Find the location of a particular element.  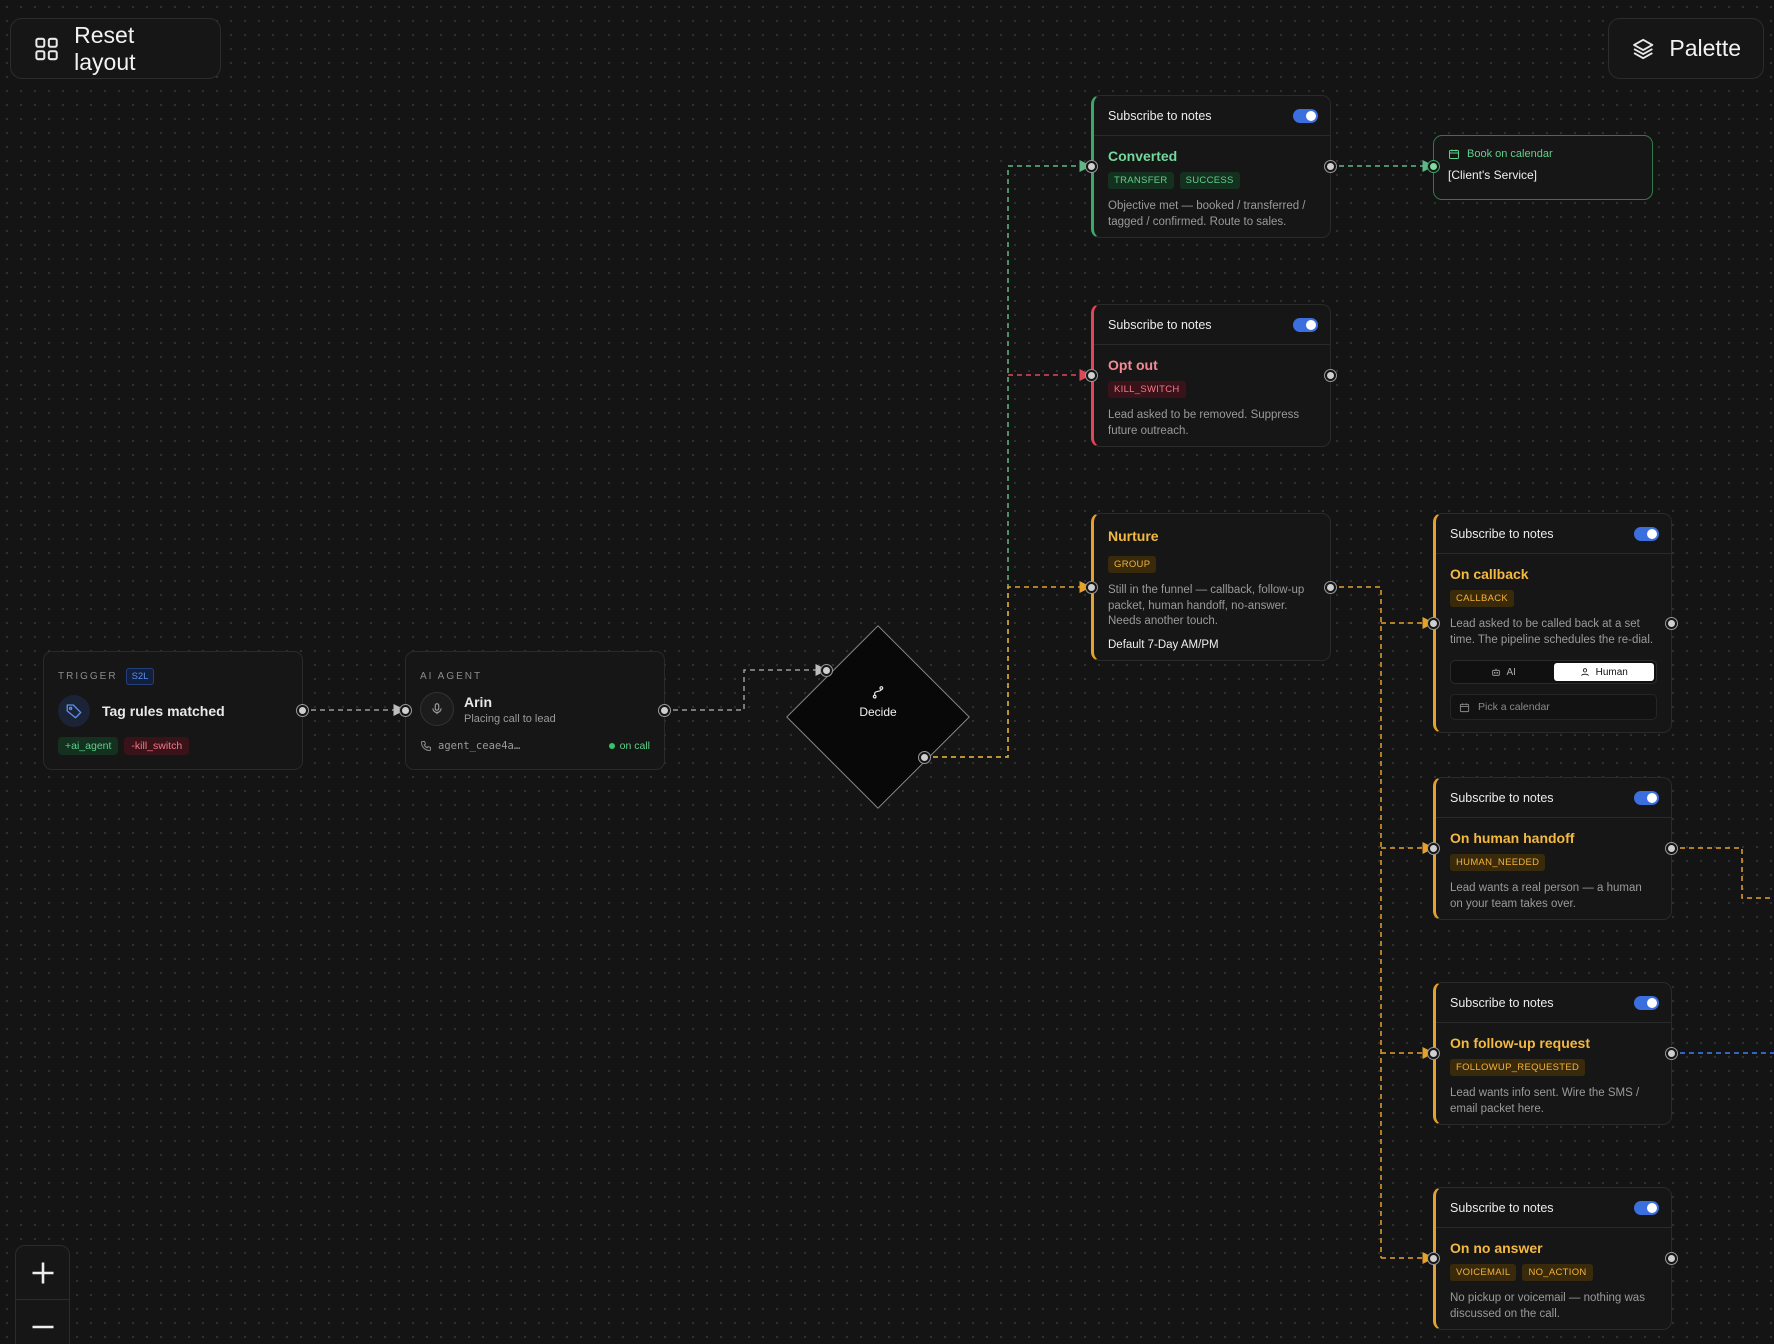

card-title: On callback is located at coordinates (1489, 574).